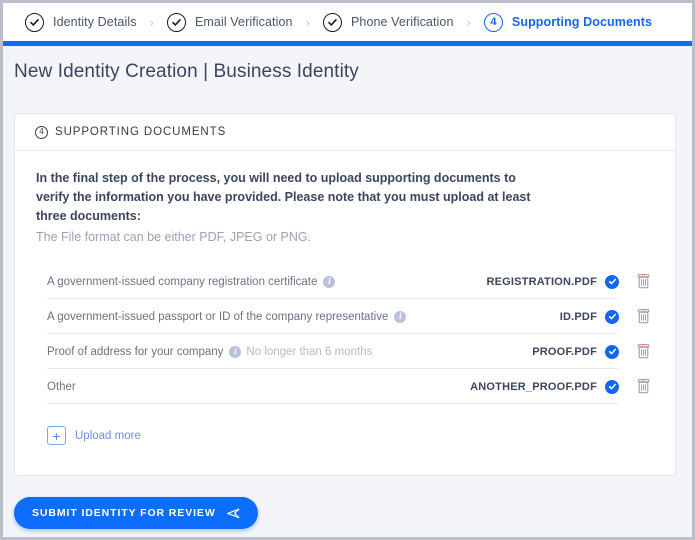  Describe the element at coordinates (309, 351) in the screenshot. I see `document-hint: No longer than 6 months` at that location.